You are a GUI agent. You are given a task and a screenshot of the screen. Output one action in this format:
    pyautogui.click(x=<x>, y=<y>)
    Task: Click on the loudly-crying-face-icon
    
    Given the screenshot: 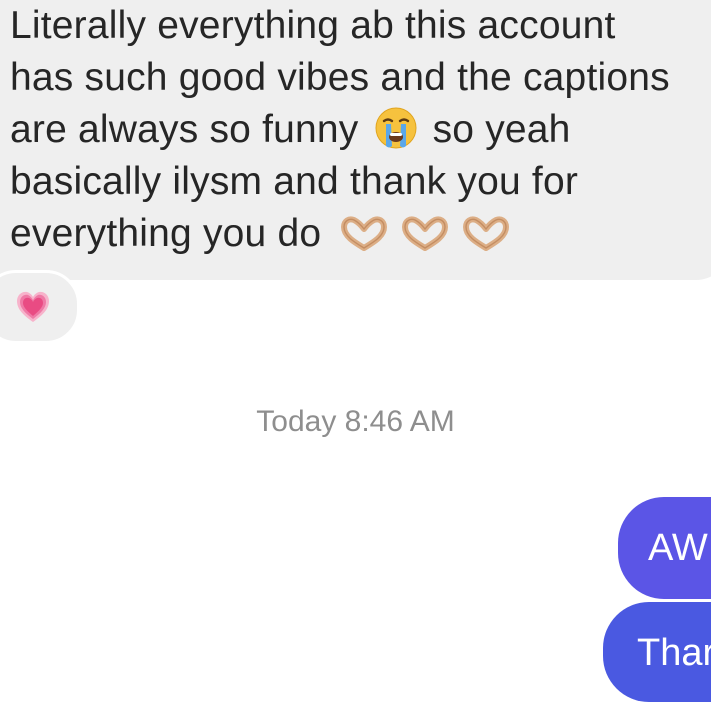 What is the action you would take?
    pyautogui.click(x=396, y=128)
    